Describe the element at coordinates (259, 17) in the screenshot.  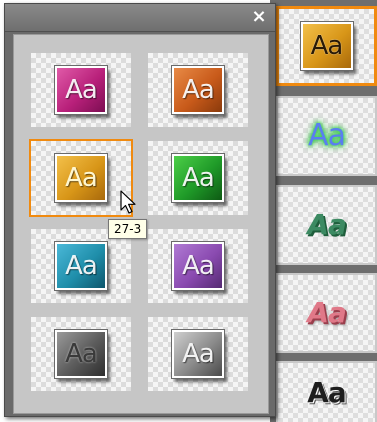
I see `close-button: ×` at that location.